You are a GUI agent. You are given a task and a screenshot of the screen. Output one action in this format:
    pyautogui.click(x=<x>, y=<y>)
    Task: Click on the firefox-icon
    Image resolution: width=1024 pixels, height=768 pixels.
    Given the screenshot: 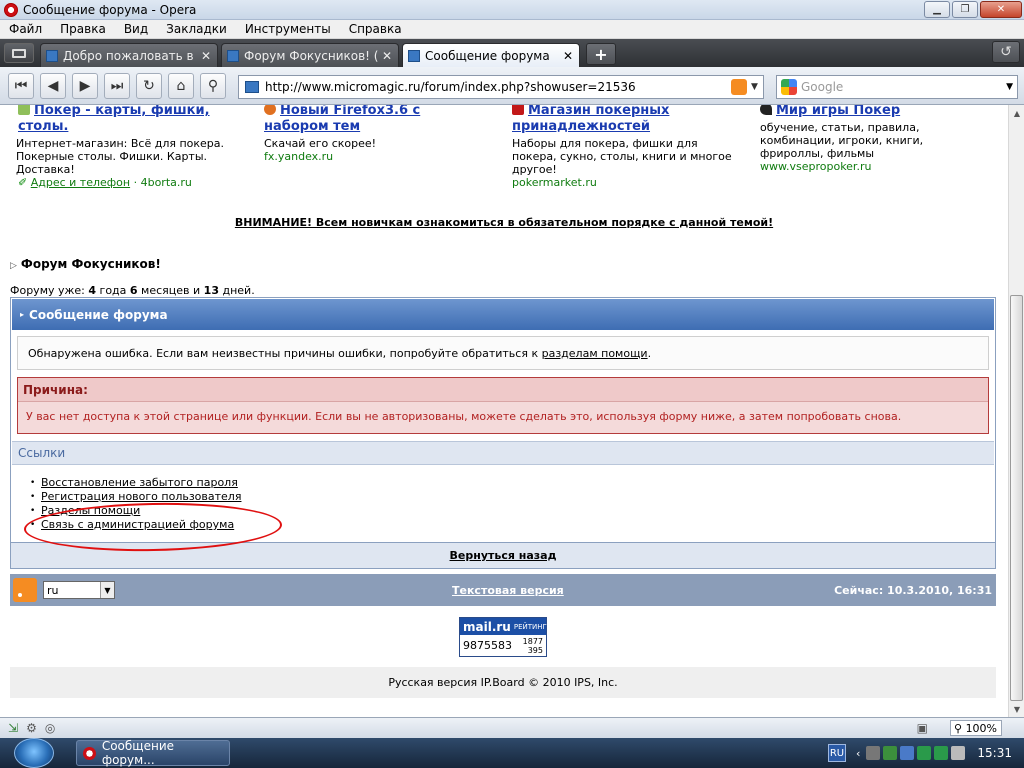 What is the action you would take?
    pyautogui.click(x=270, y=110)
    